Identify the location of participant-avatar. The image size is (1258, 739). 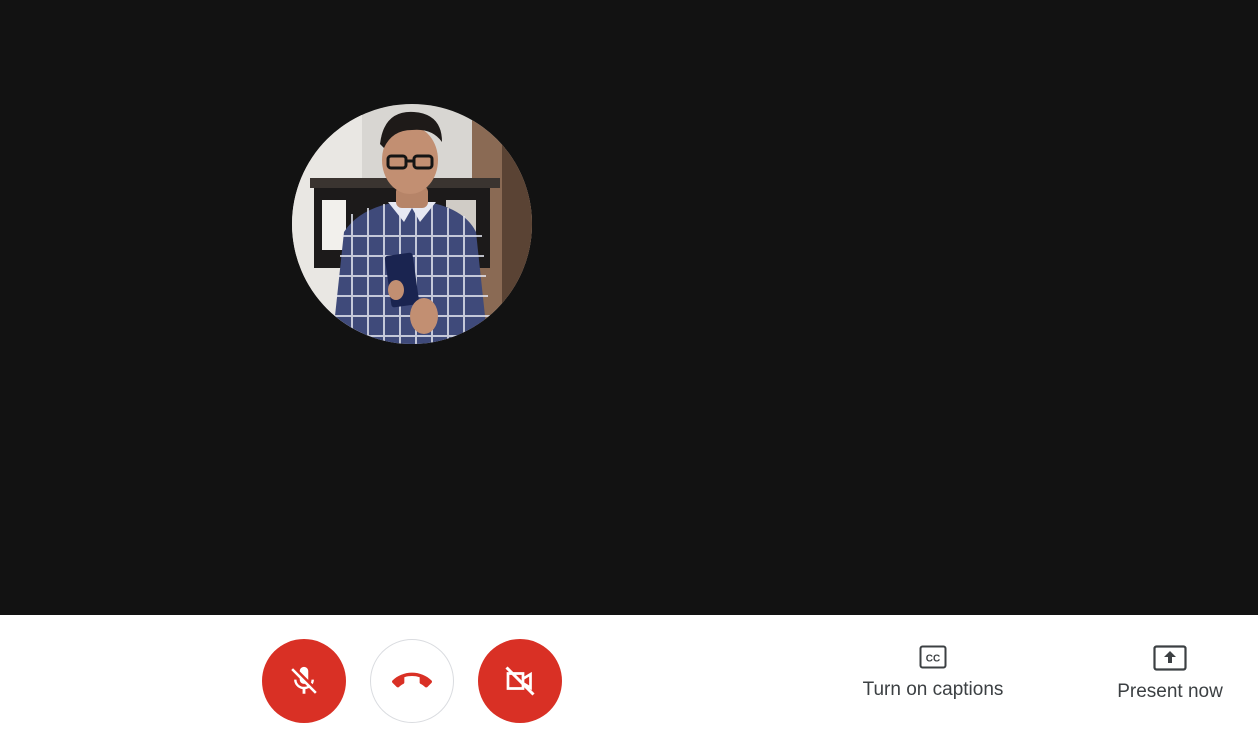
(412, 224).